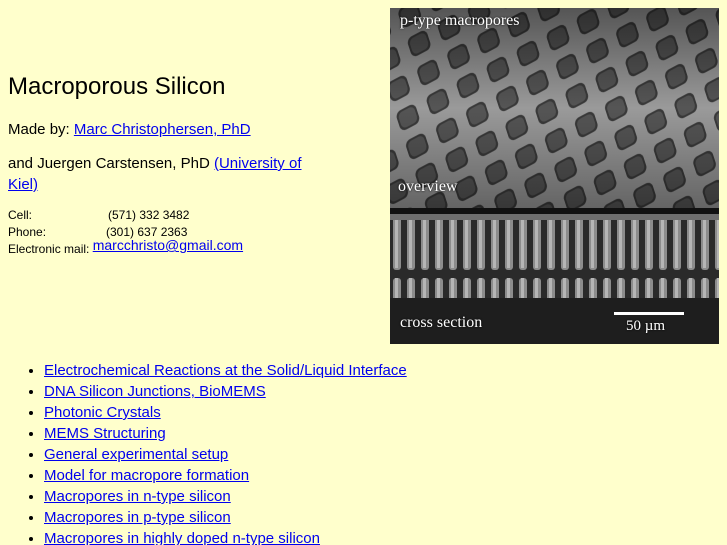 This screenshot has height=545, width=727. What do you see at coordinates (49, 249) in the screenshot?
I see `email-label: Electronic mail:` at bounding box center [49, 249].